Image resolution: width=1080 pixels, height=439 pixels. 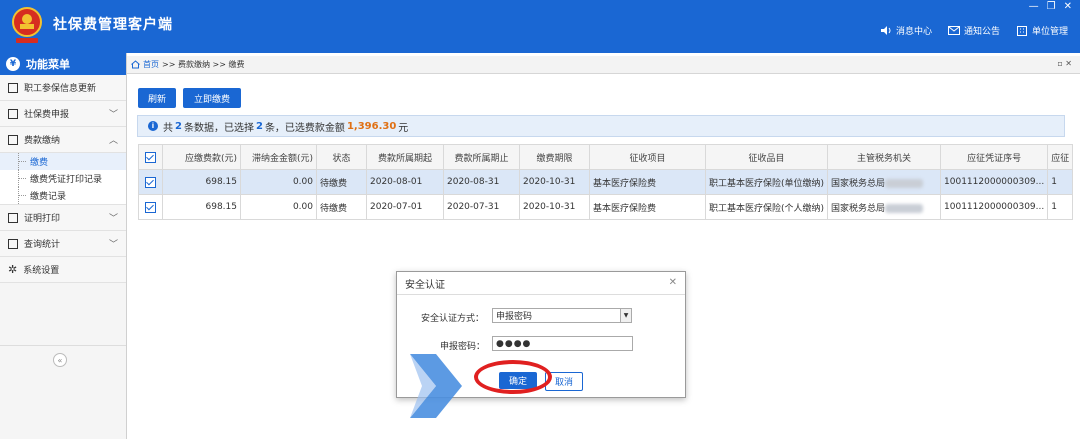 I want to click on mail-icon, so click(x=953, y=30).